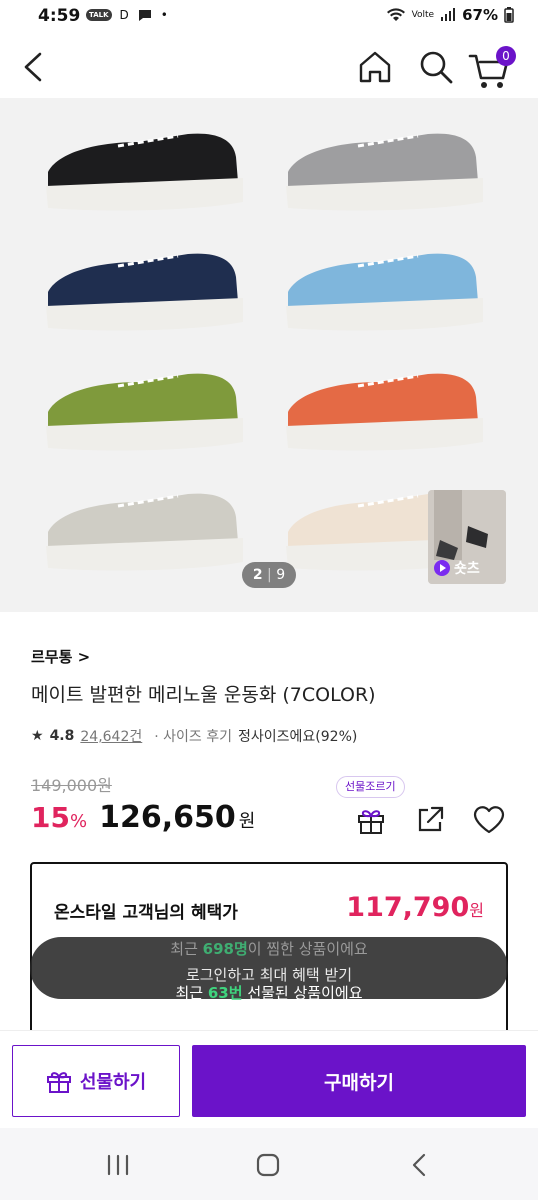 The image size is (538, 1200). Describe the element at coordinates (111, 736) in the screenshot. I see `review-count-link: 24,642건` at that location.